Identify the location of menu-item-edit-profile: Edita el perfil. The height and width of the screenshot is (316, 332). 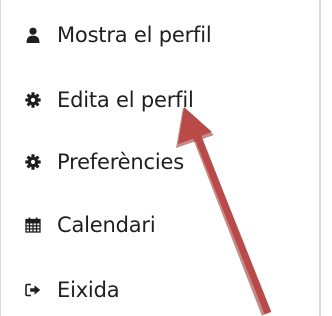
(160, 100).